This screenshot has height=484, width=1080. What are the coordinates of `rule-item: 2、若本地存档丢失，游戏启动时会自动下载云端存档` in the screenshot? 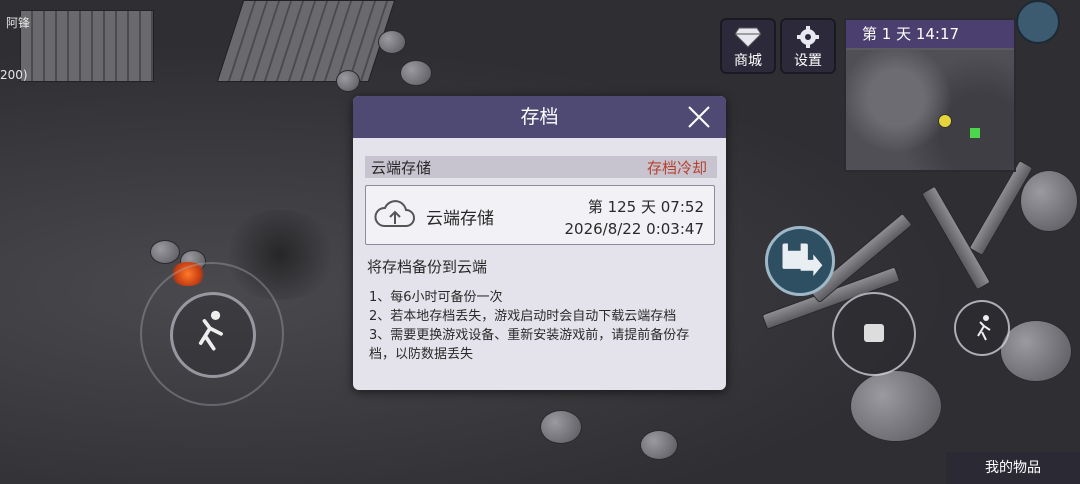 It's located at (523, 316).